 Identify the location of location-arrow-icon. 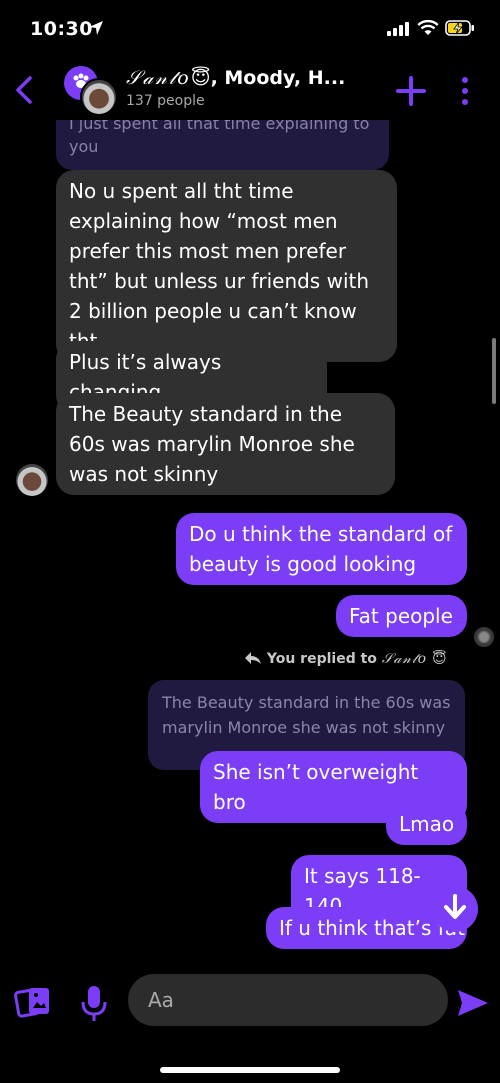
(96, 28).